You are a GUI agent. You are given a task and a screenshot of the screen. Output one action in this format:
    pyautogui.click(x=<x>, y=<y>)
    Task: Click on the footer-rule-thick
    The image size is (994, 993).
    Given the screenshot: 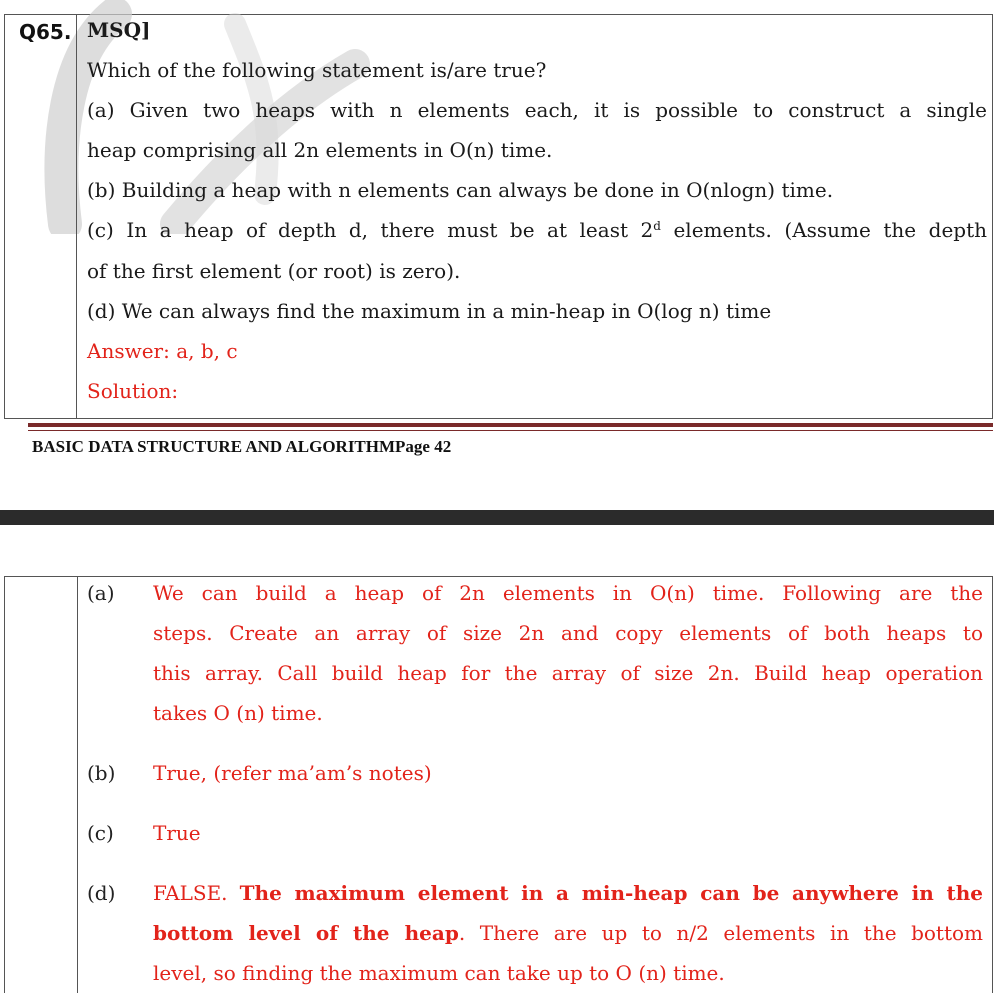 What is the action you would take?
    pyautogui.click(x=510, y=425)
    